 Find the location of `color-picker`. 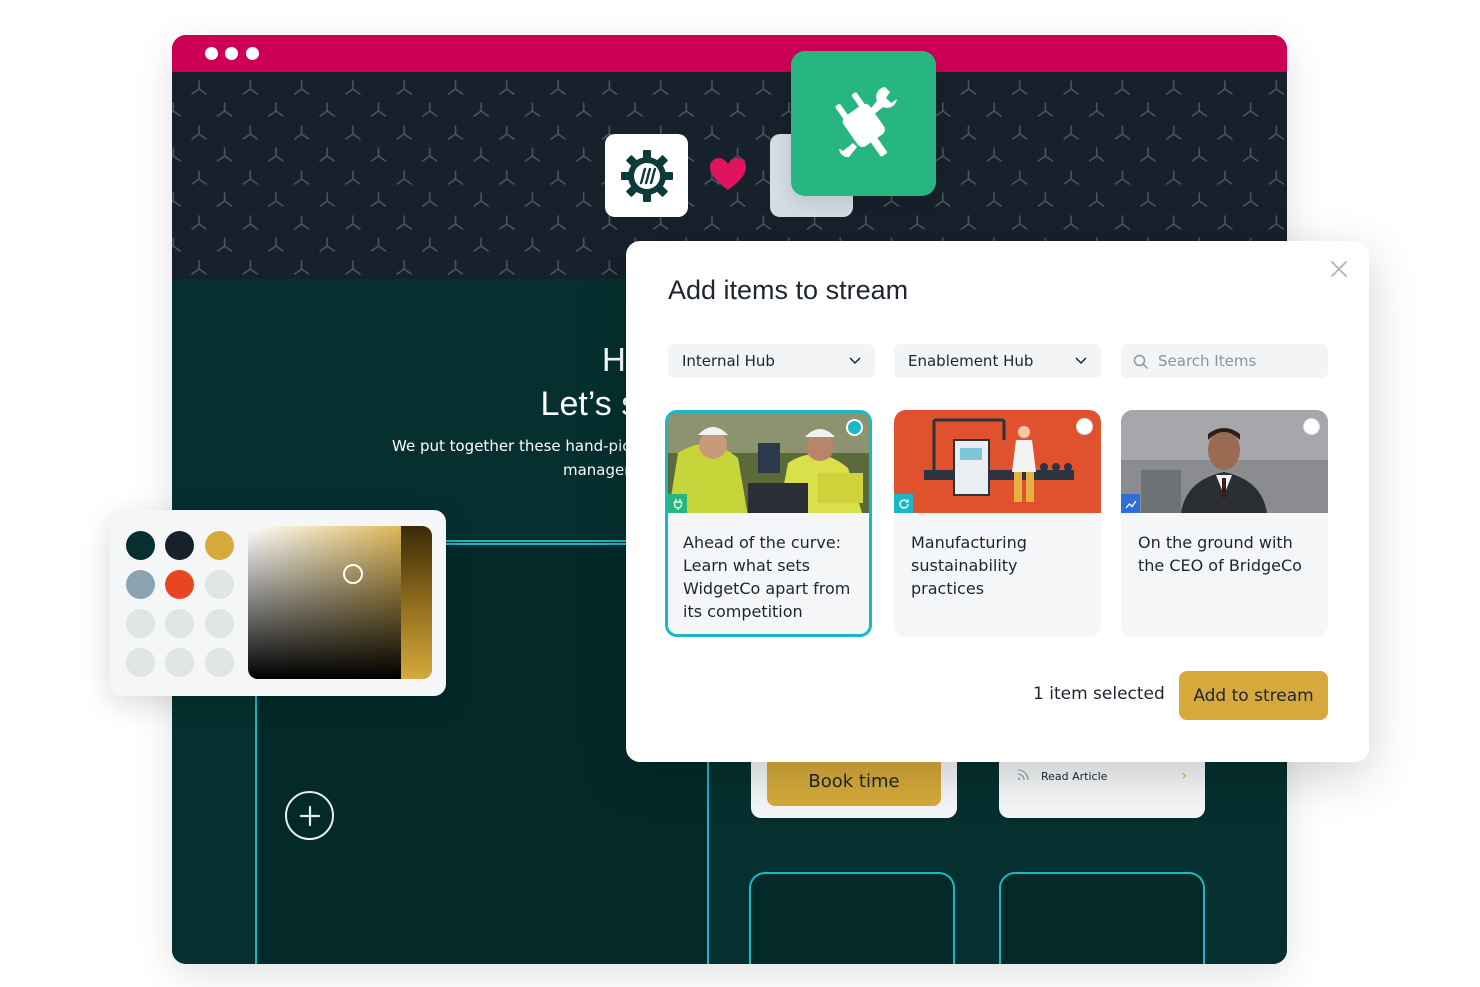

color-picker is located at coordinates (278, 603).